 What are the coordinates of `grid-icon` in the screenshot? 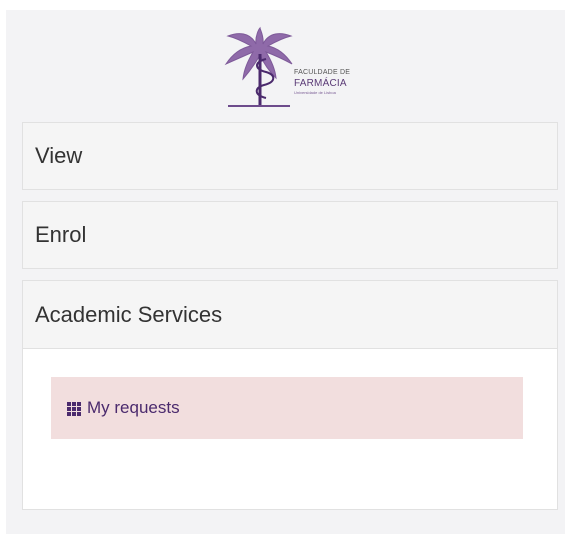 It's located at (74, 409).